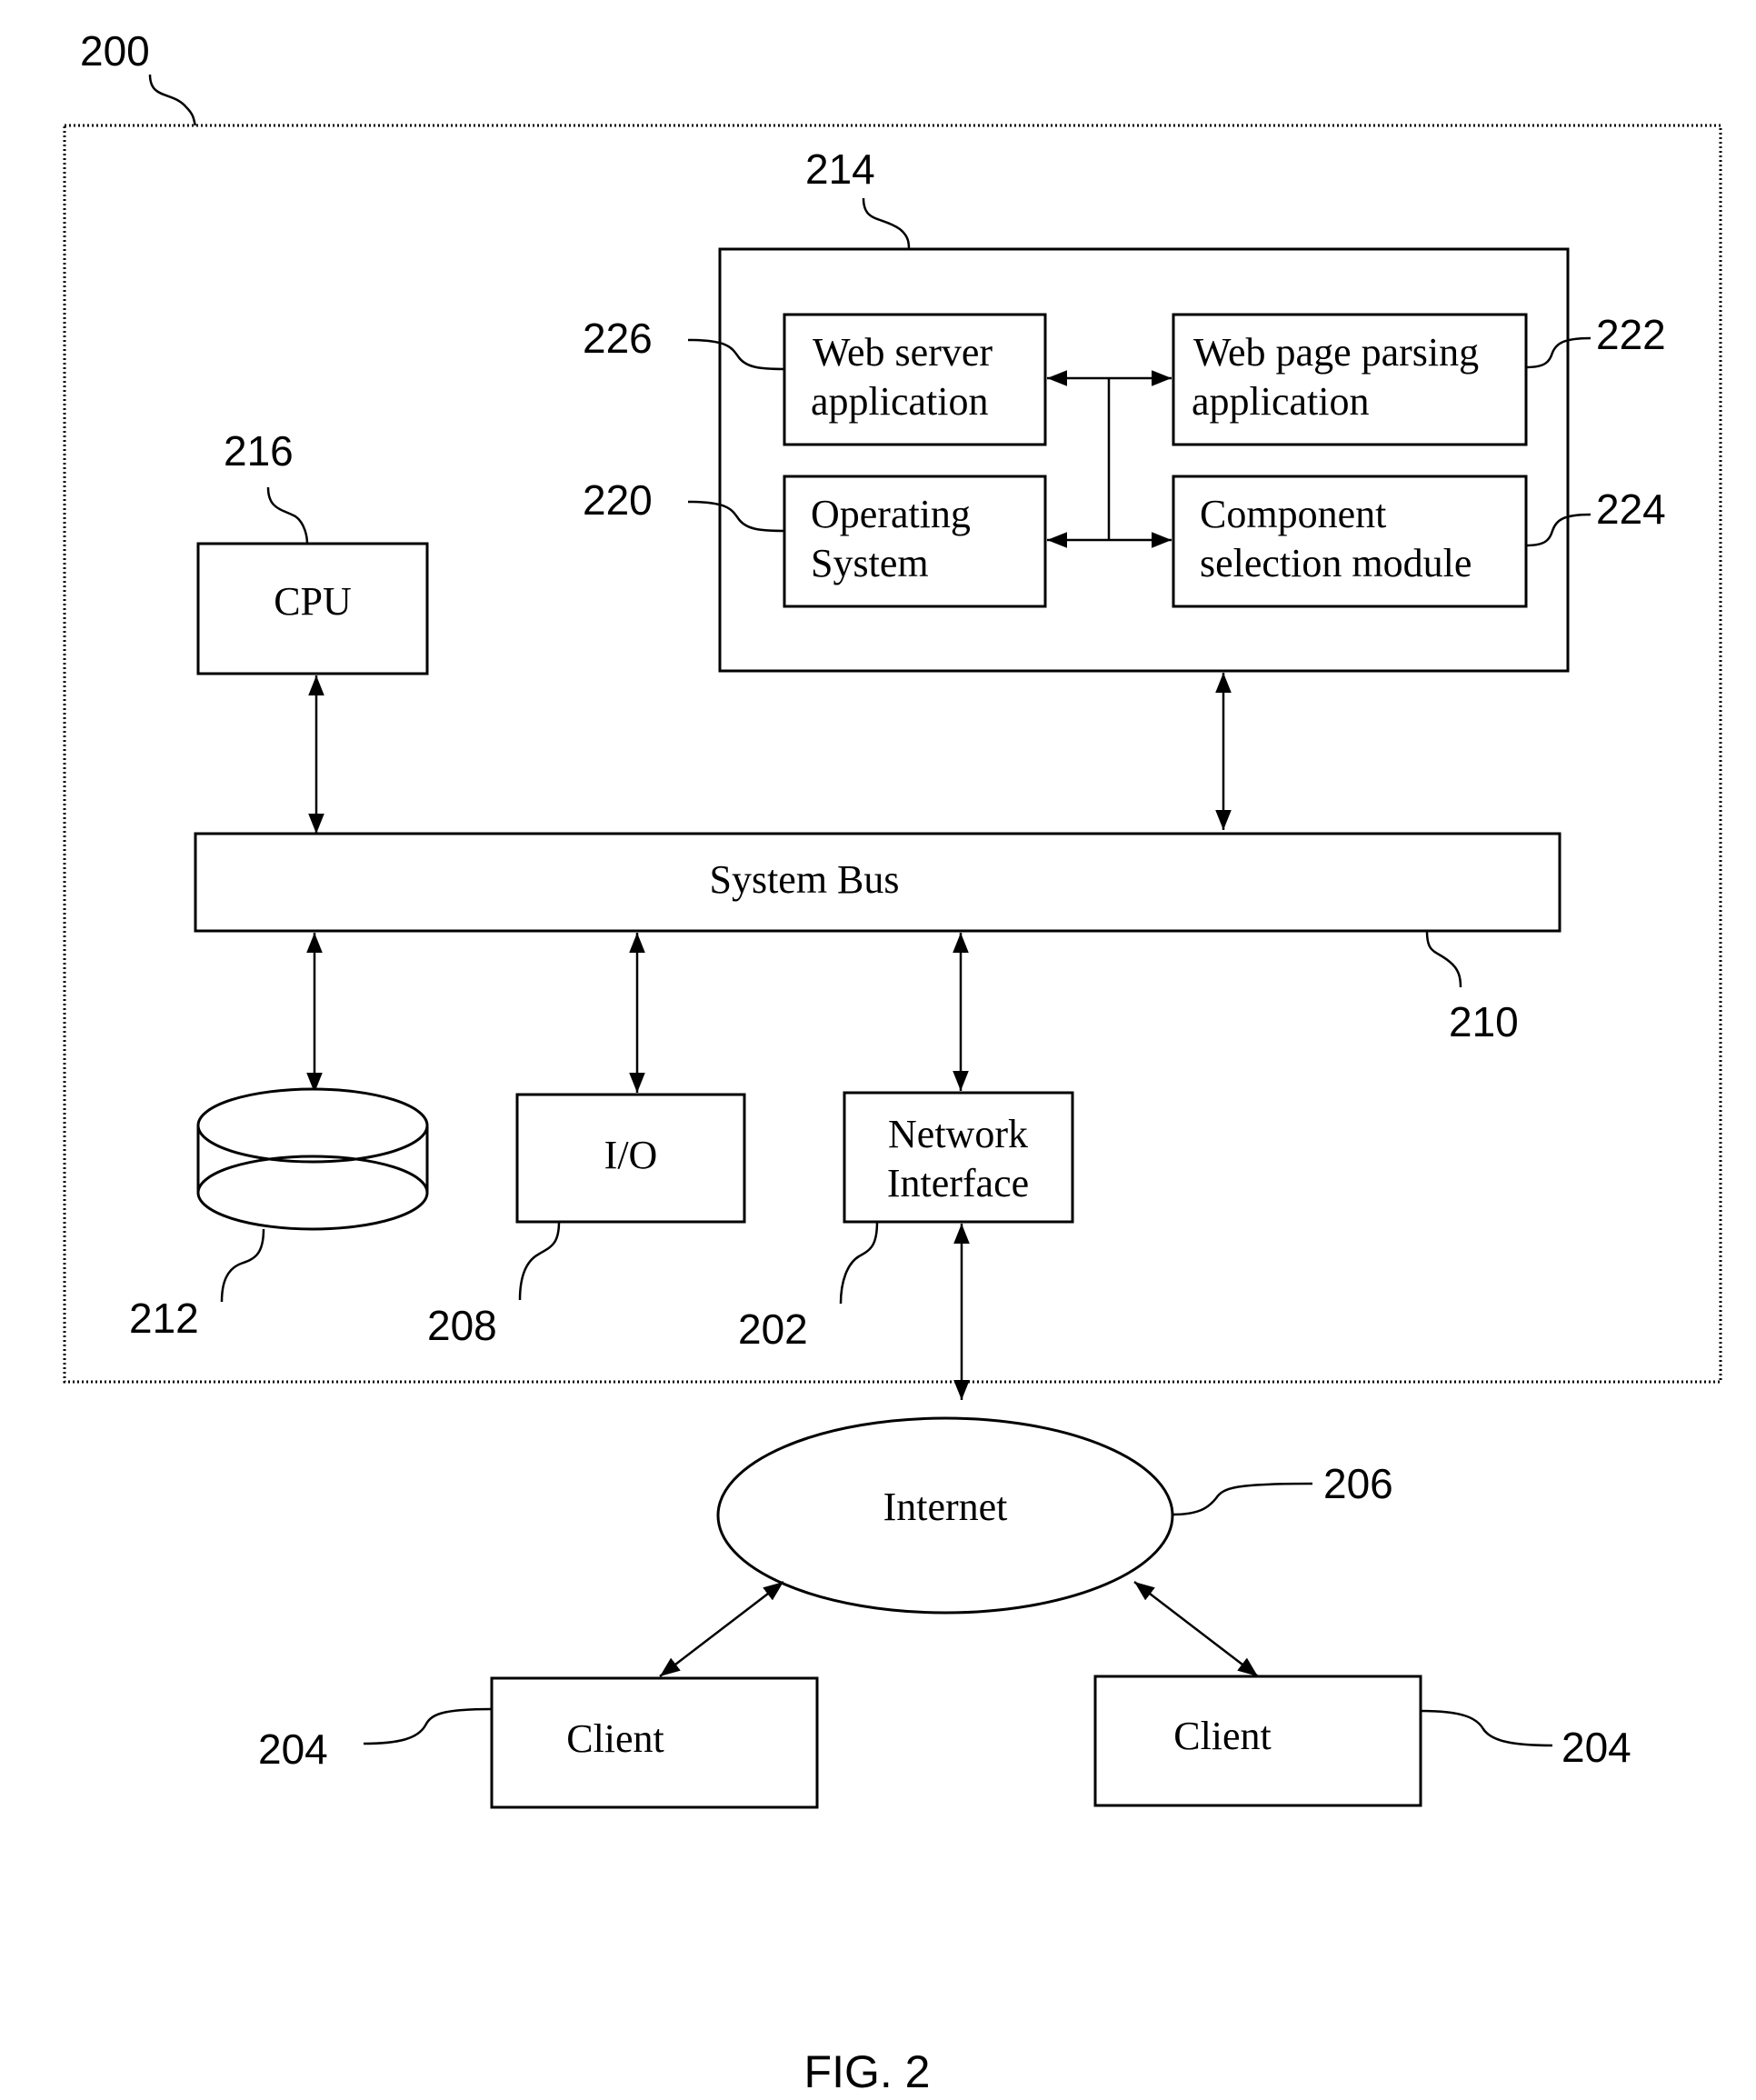 The width and height of the screenshot is (1756, 2100). What do you see at coordinates (618, 500) in the screenshot?
I see `ref-label-220: 220` at bounding box center [618, 500].